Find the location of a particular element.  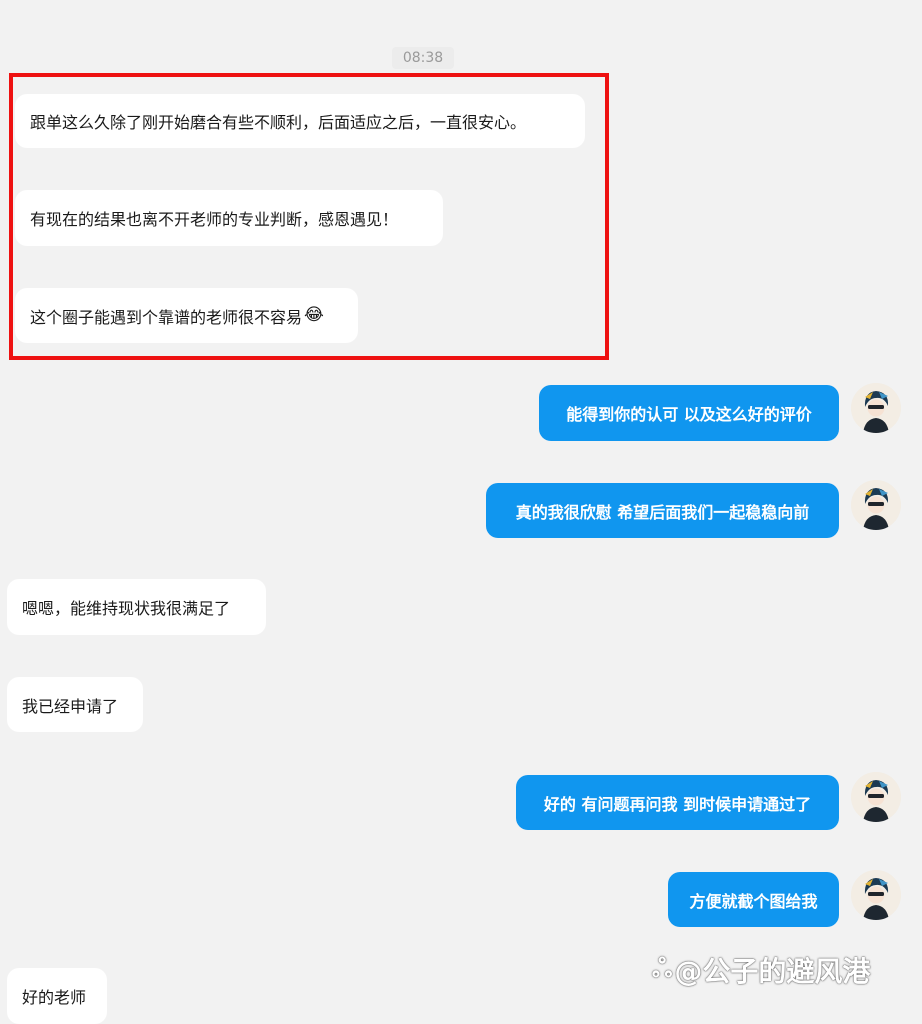

message-text: 好的老师 is located at coordinates (54, 997).